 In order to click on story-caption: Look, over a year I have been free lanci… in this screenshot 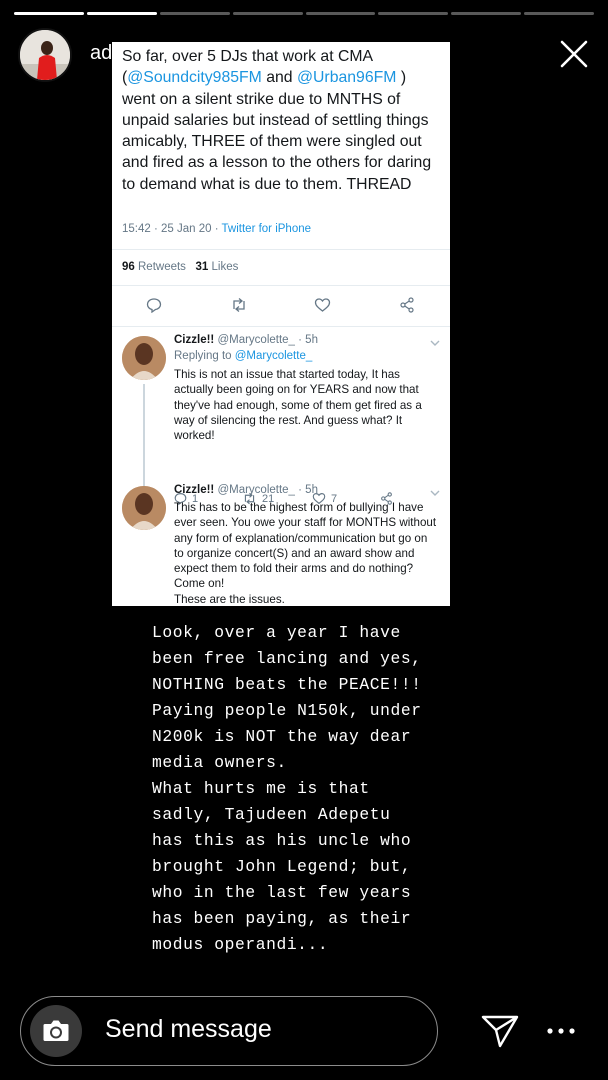, I will do `click(287, 788)`.